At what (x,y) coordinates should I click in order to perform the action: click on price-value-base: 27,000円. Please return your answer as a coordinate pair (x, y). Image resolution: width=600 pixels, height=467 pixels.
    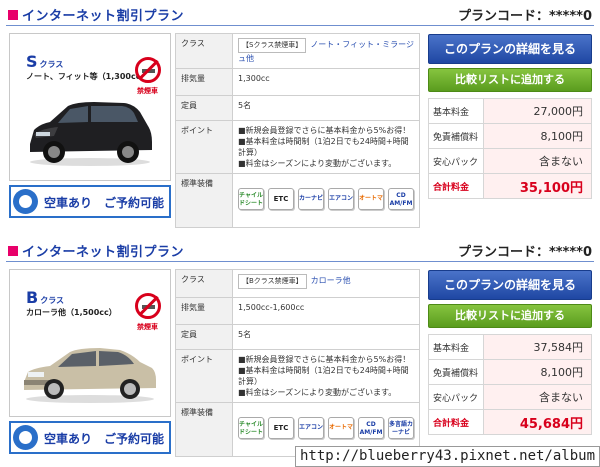
    Looking at the image, I should click on (537, 111).